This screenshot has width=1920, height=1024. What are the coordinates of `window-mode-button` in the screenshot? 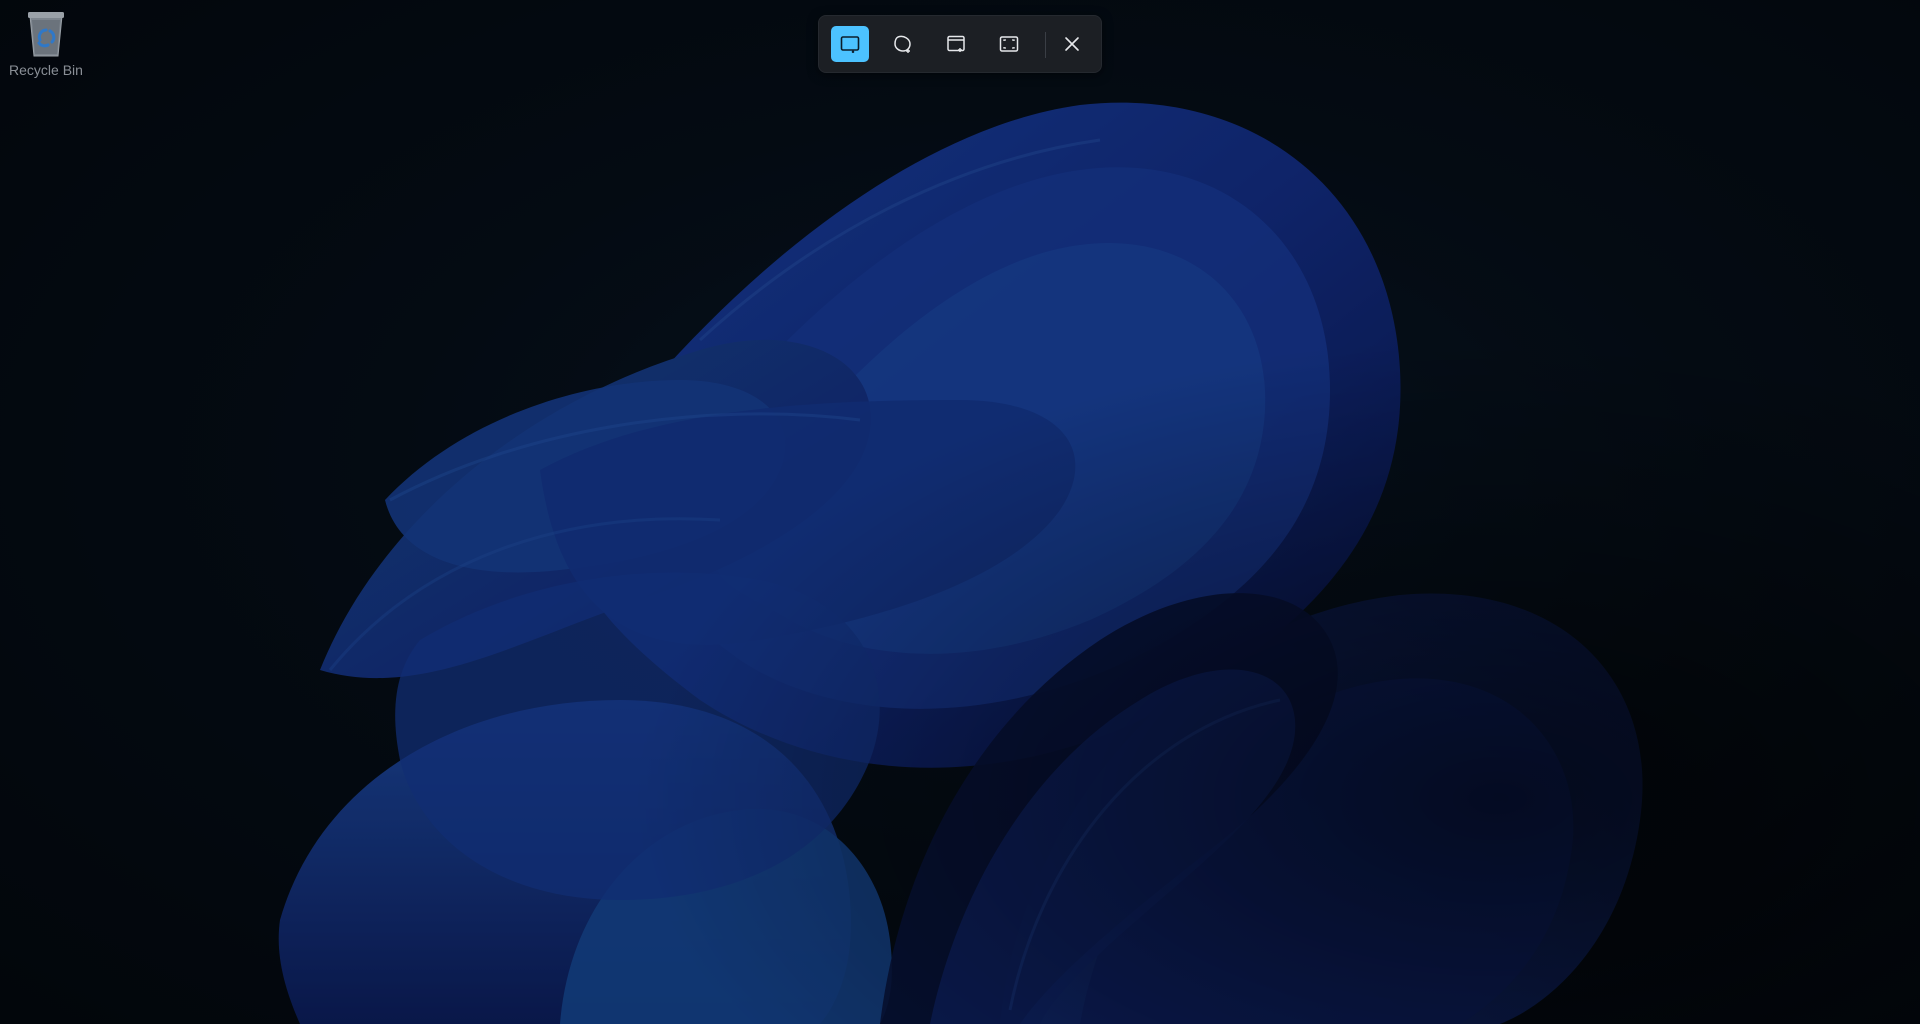 It's located at (956, 44).